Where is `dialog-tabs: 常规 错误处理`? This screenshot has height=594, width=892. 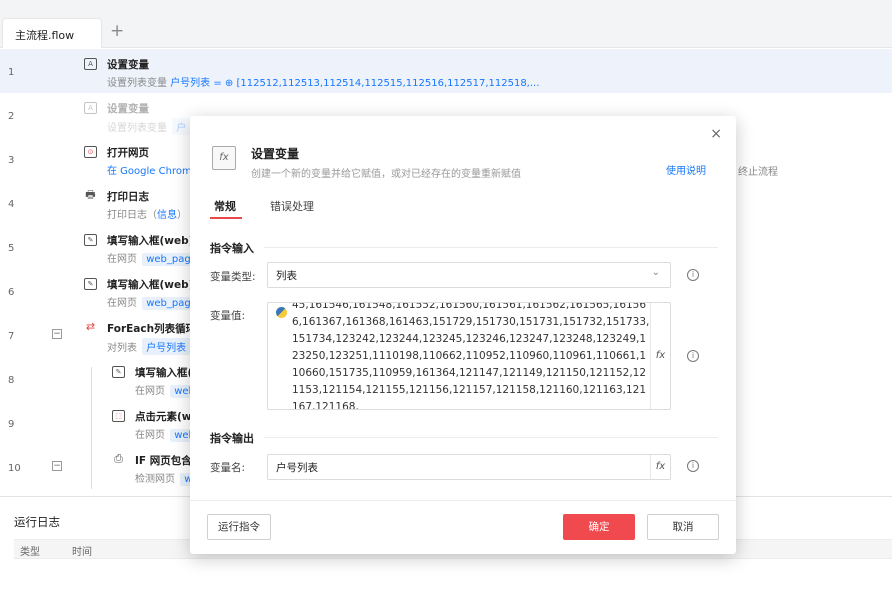
dialog-tabs: 常规 错误处理 is located at coordinates (464, 208).